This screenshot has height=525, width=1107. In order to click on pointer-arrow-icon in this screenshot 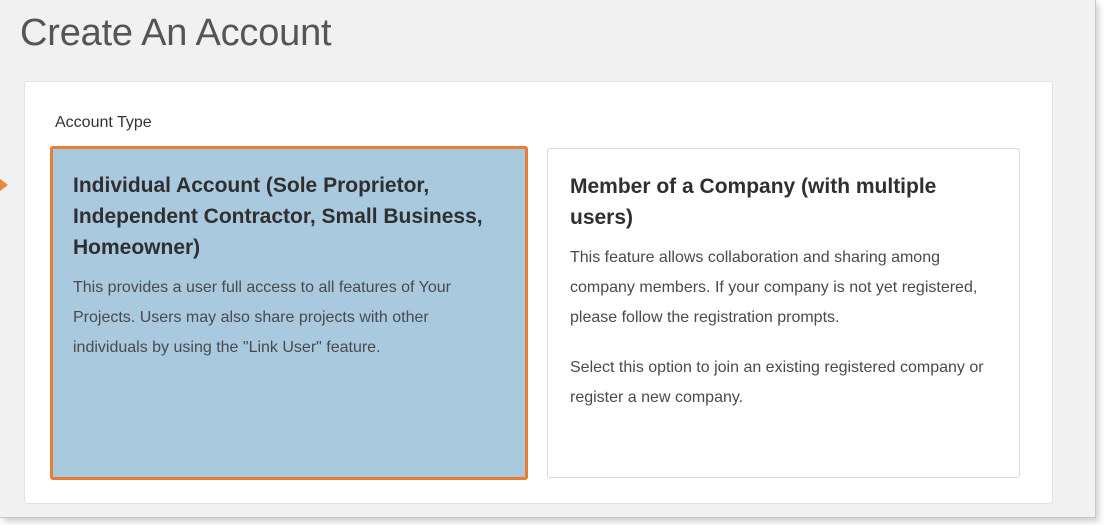, I will do `click(4, 185)`.